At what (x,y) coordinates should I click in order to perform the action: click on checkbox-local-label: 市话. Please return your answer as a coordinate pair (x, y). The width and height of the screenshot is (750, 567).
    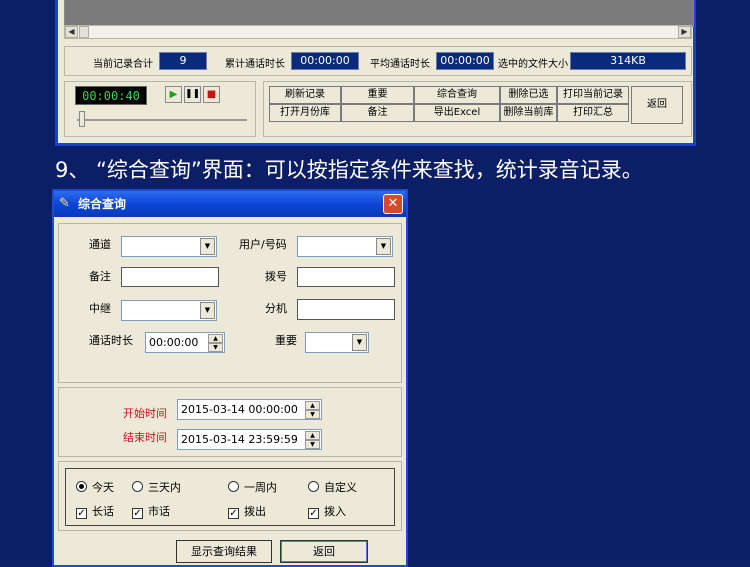
    Looking at the image, I should click on (159, 511).